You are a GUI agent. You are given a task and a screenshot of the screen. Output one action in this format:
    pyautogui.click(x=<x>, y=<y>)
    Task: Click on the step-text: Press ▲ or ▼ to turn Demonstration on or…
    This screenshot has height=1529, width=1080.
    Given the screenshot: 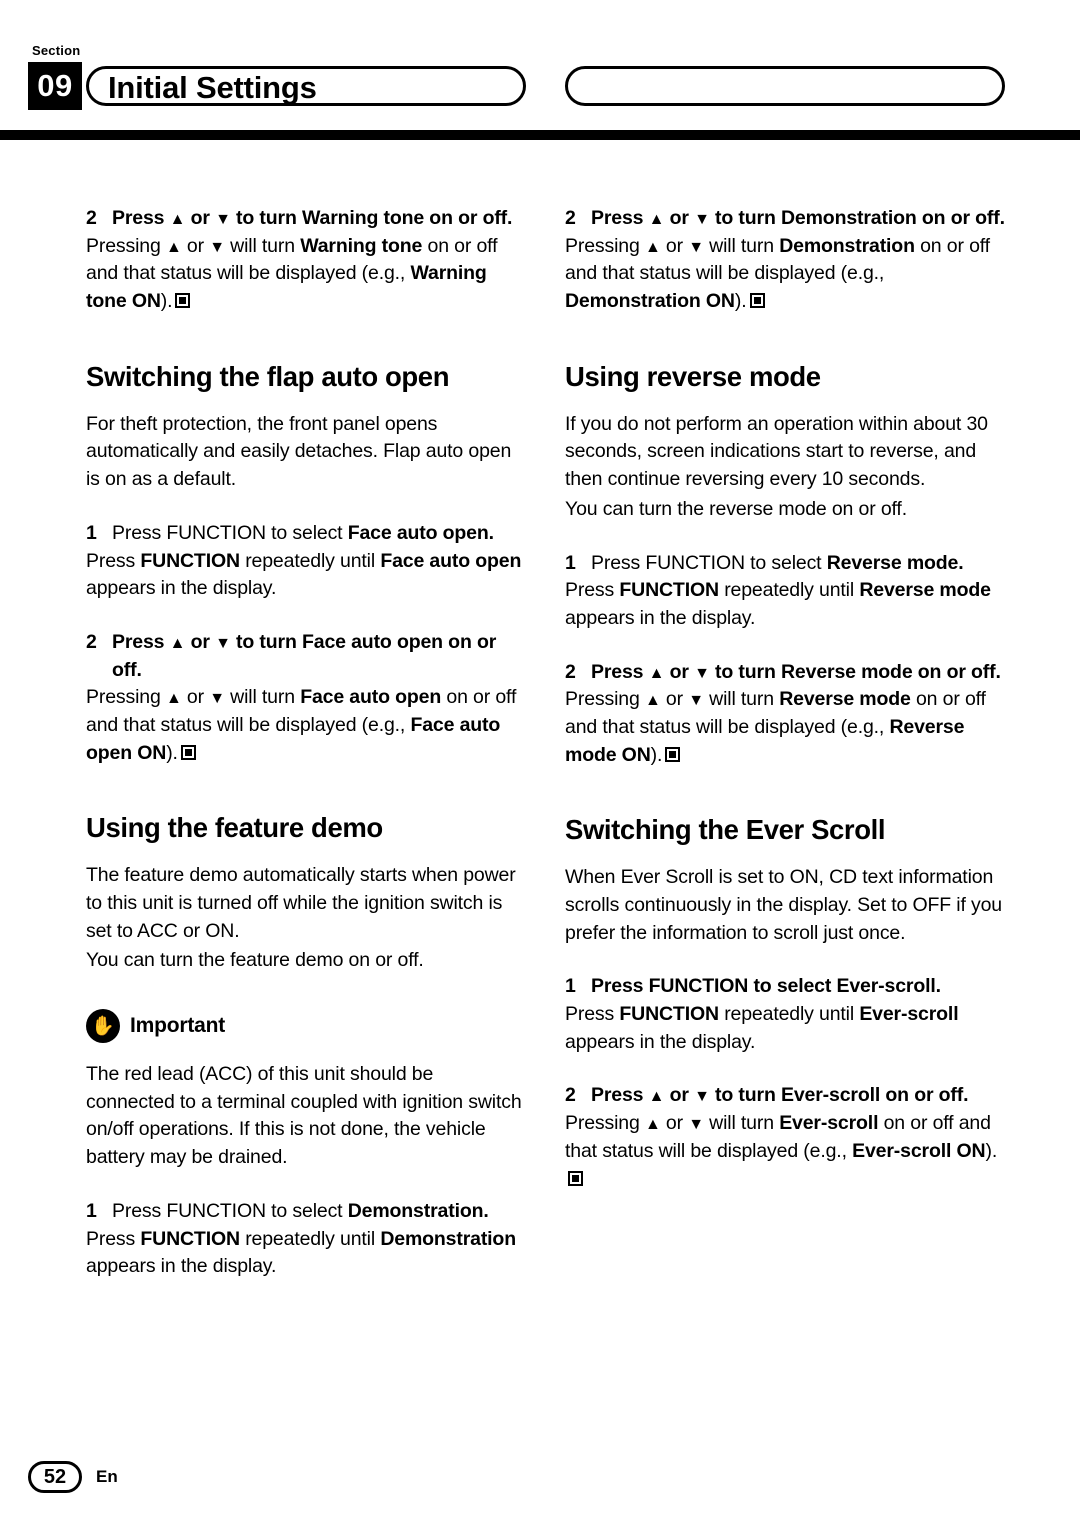 What is the action you would take?
    pyautogui.click(x=798, y=219)
    